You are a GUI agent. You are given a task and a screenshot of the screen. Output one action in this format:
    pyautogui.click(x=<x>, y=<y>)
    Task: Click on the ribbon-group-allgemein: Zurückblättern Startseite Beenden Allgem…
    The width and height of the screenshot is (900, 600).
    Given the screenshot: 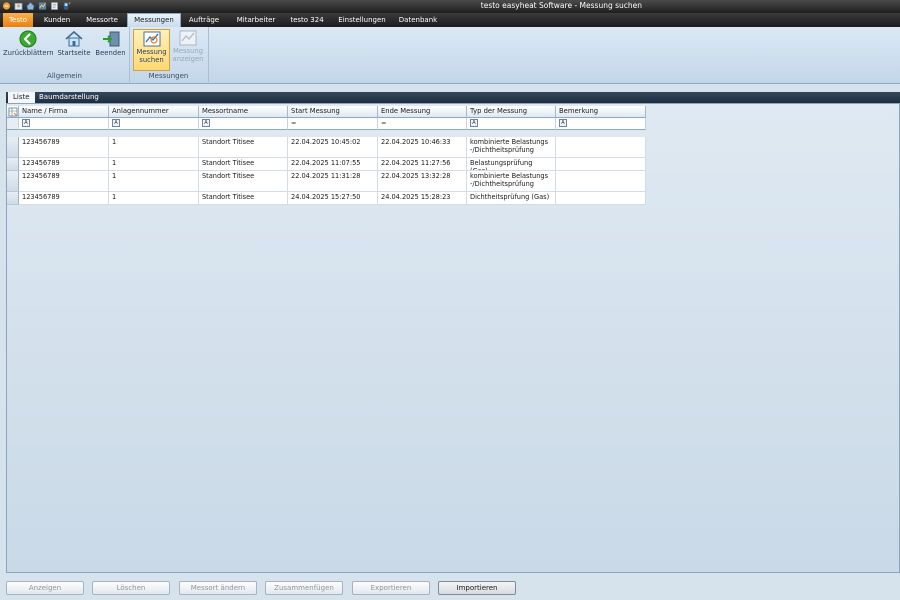 What is the action you would take?
    pyautogui.click(x=65, y=54)
    